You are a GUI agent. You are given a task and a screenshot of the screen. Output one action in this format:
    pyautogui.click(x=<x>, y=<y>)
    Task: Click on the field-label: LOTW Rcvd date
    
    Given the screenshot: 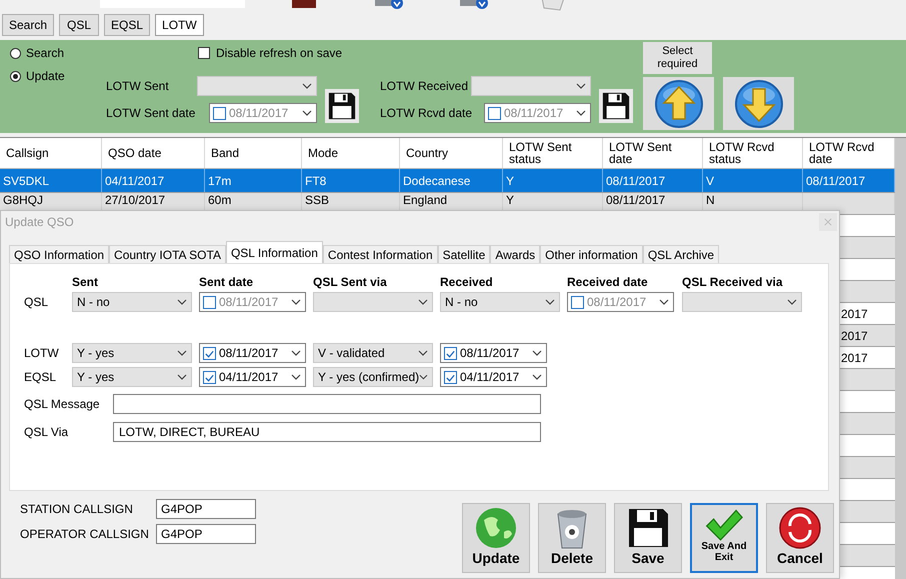 What is the action you would take?
    pyautogui.click(x=427, y=113)
    